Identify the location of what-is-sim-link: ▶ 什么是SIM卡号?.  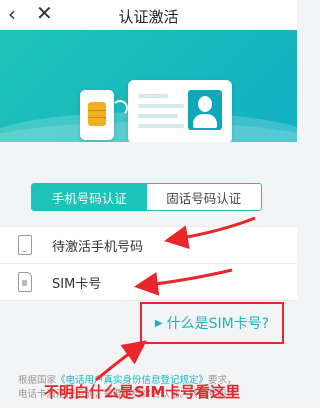
(212, 323).